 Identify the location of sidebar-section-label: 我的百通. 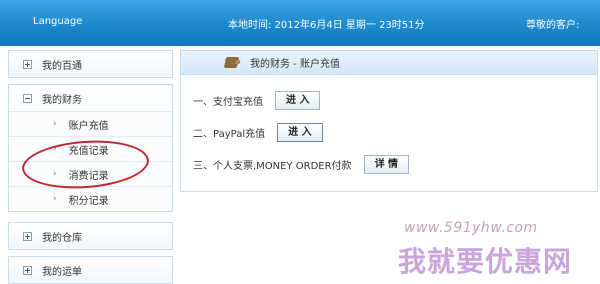
(62, 66).